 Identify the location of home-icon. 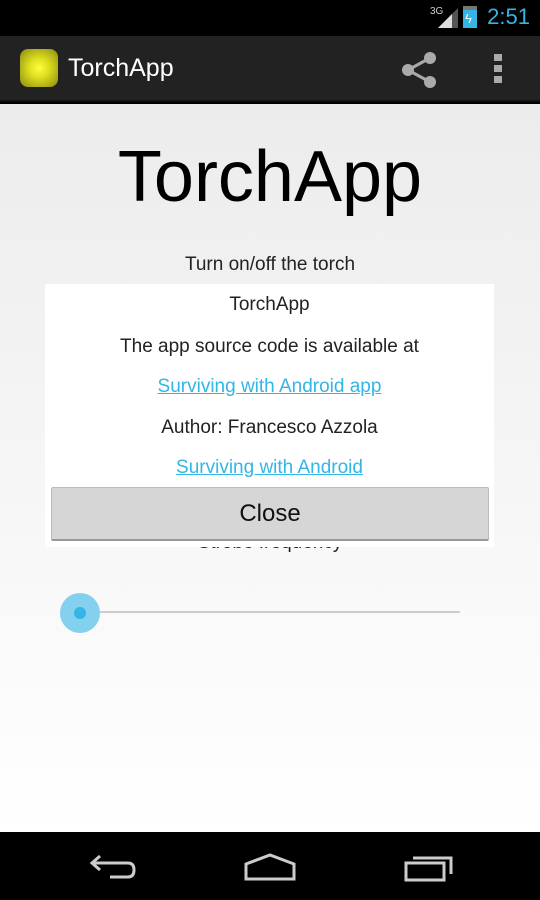
(270, 867).